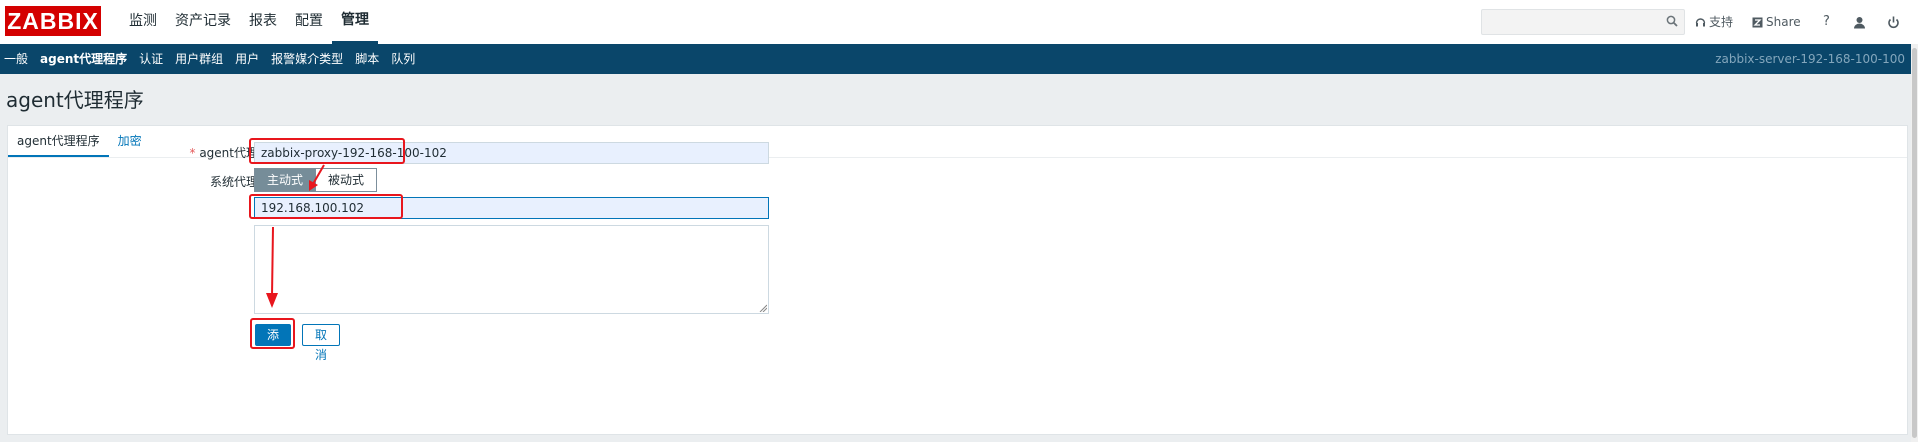 This screenshot has height=442, width=1918. I want to click on proxy-mode-toggle: 主动式 被动式, so click(316, 180).